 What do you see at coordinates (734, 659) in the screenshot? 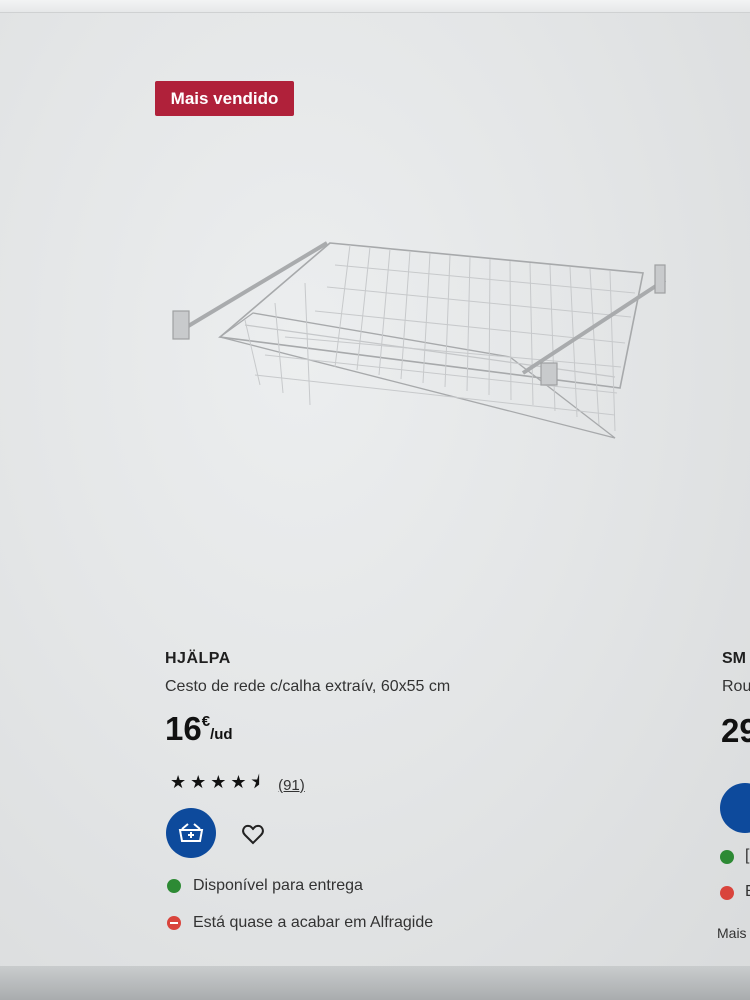
I see `next-product-brand: SM` at bounding box center [734, 659].